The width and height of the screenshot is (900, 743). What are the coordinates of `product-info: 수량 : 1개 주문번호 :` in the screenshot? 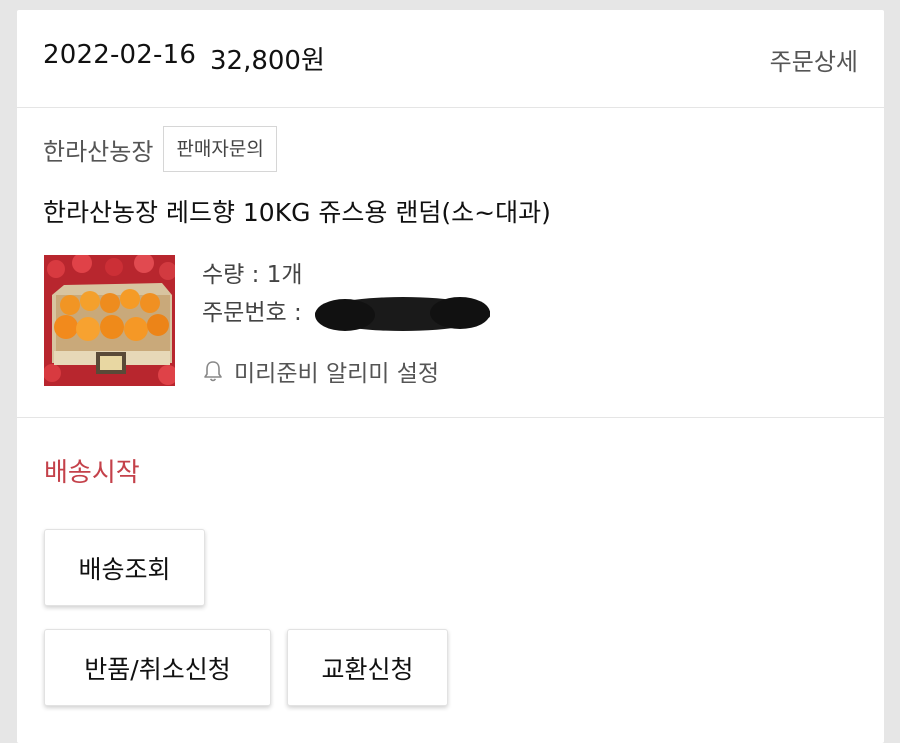 It's located at (346, 294).